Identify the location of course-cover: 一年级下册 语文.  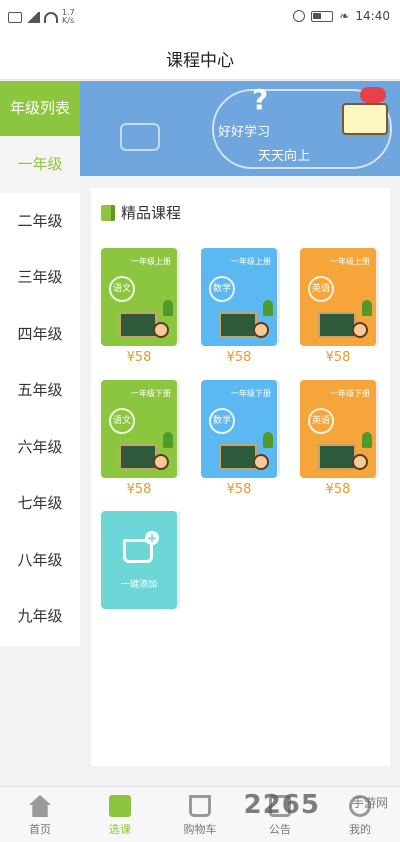
(139, 429).